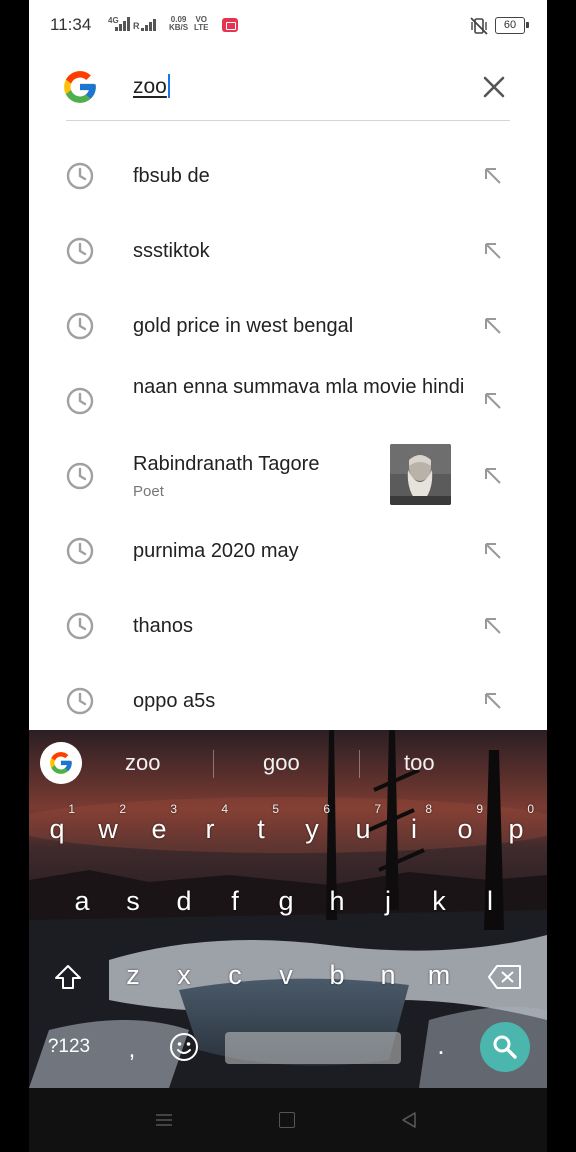  I want to click on key-n: n, so click(388, 976).